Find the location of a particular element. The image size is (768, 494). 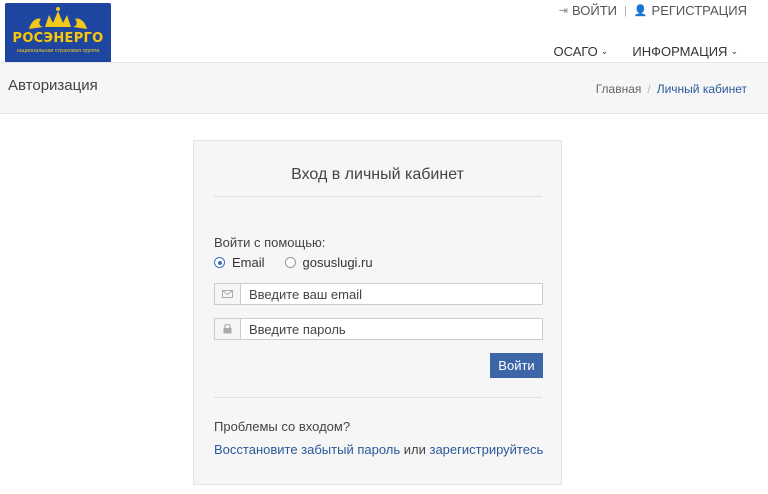

main-nav: ОСАГО ⌄ ИНФОРМАЦИЯ ⌄ is located at coordinates (633, 51).